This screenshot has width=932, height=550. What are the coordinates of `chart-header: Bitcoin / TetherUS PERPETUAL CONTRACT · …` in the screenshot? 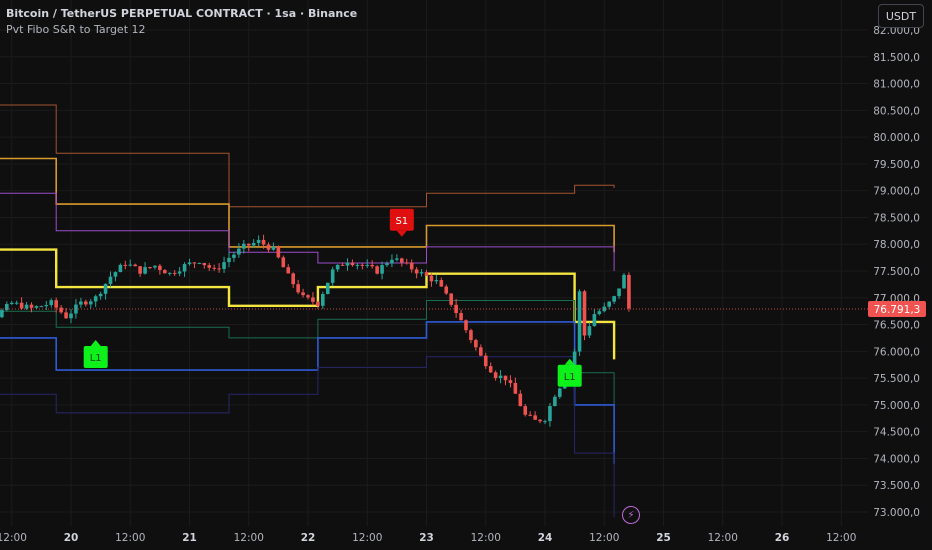 It's located at (181, 21).